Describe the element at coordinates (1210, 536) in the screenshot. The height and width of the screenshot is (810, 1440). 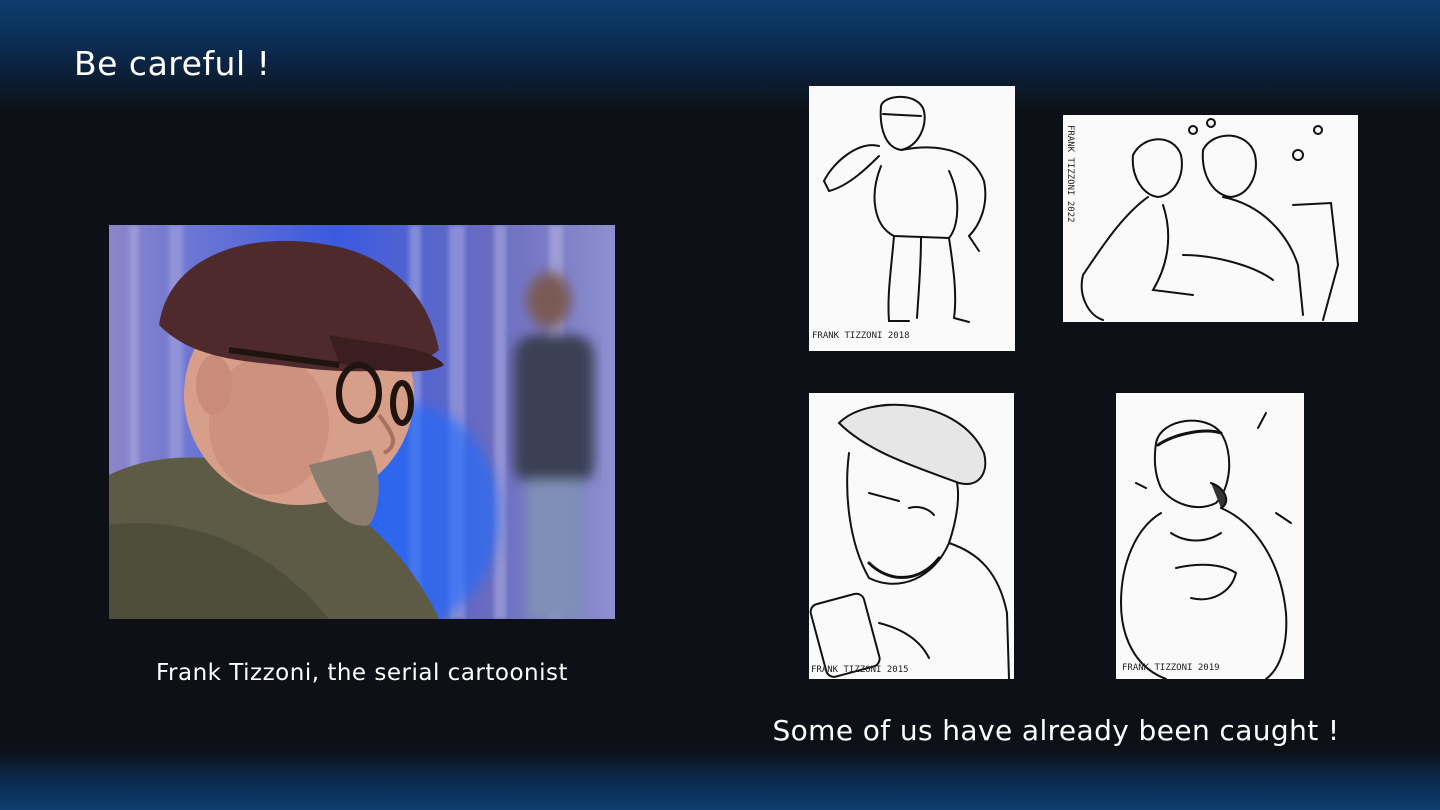
I see `caricature-sketch-4: FRANK TIZZONI 2019` at that location.